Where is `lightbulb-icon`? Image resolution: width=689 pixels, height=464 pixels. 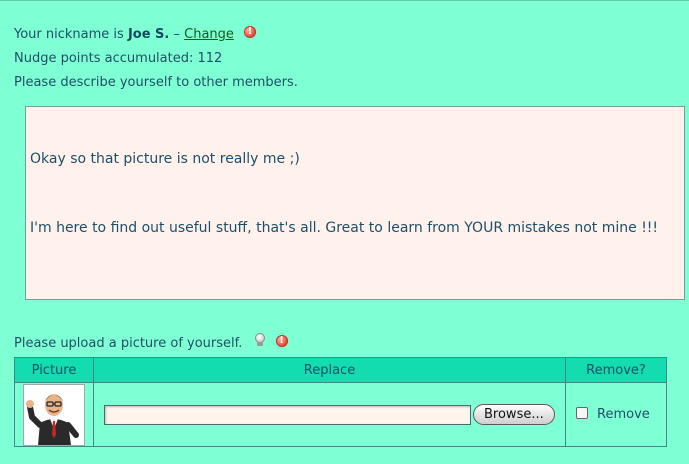 lightbulb-icon is located at coordinates (260, 340).